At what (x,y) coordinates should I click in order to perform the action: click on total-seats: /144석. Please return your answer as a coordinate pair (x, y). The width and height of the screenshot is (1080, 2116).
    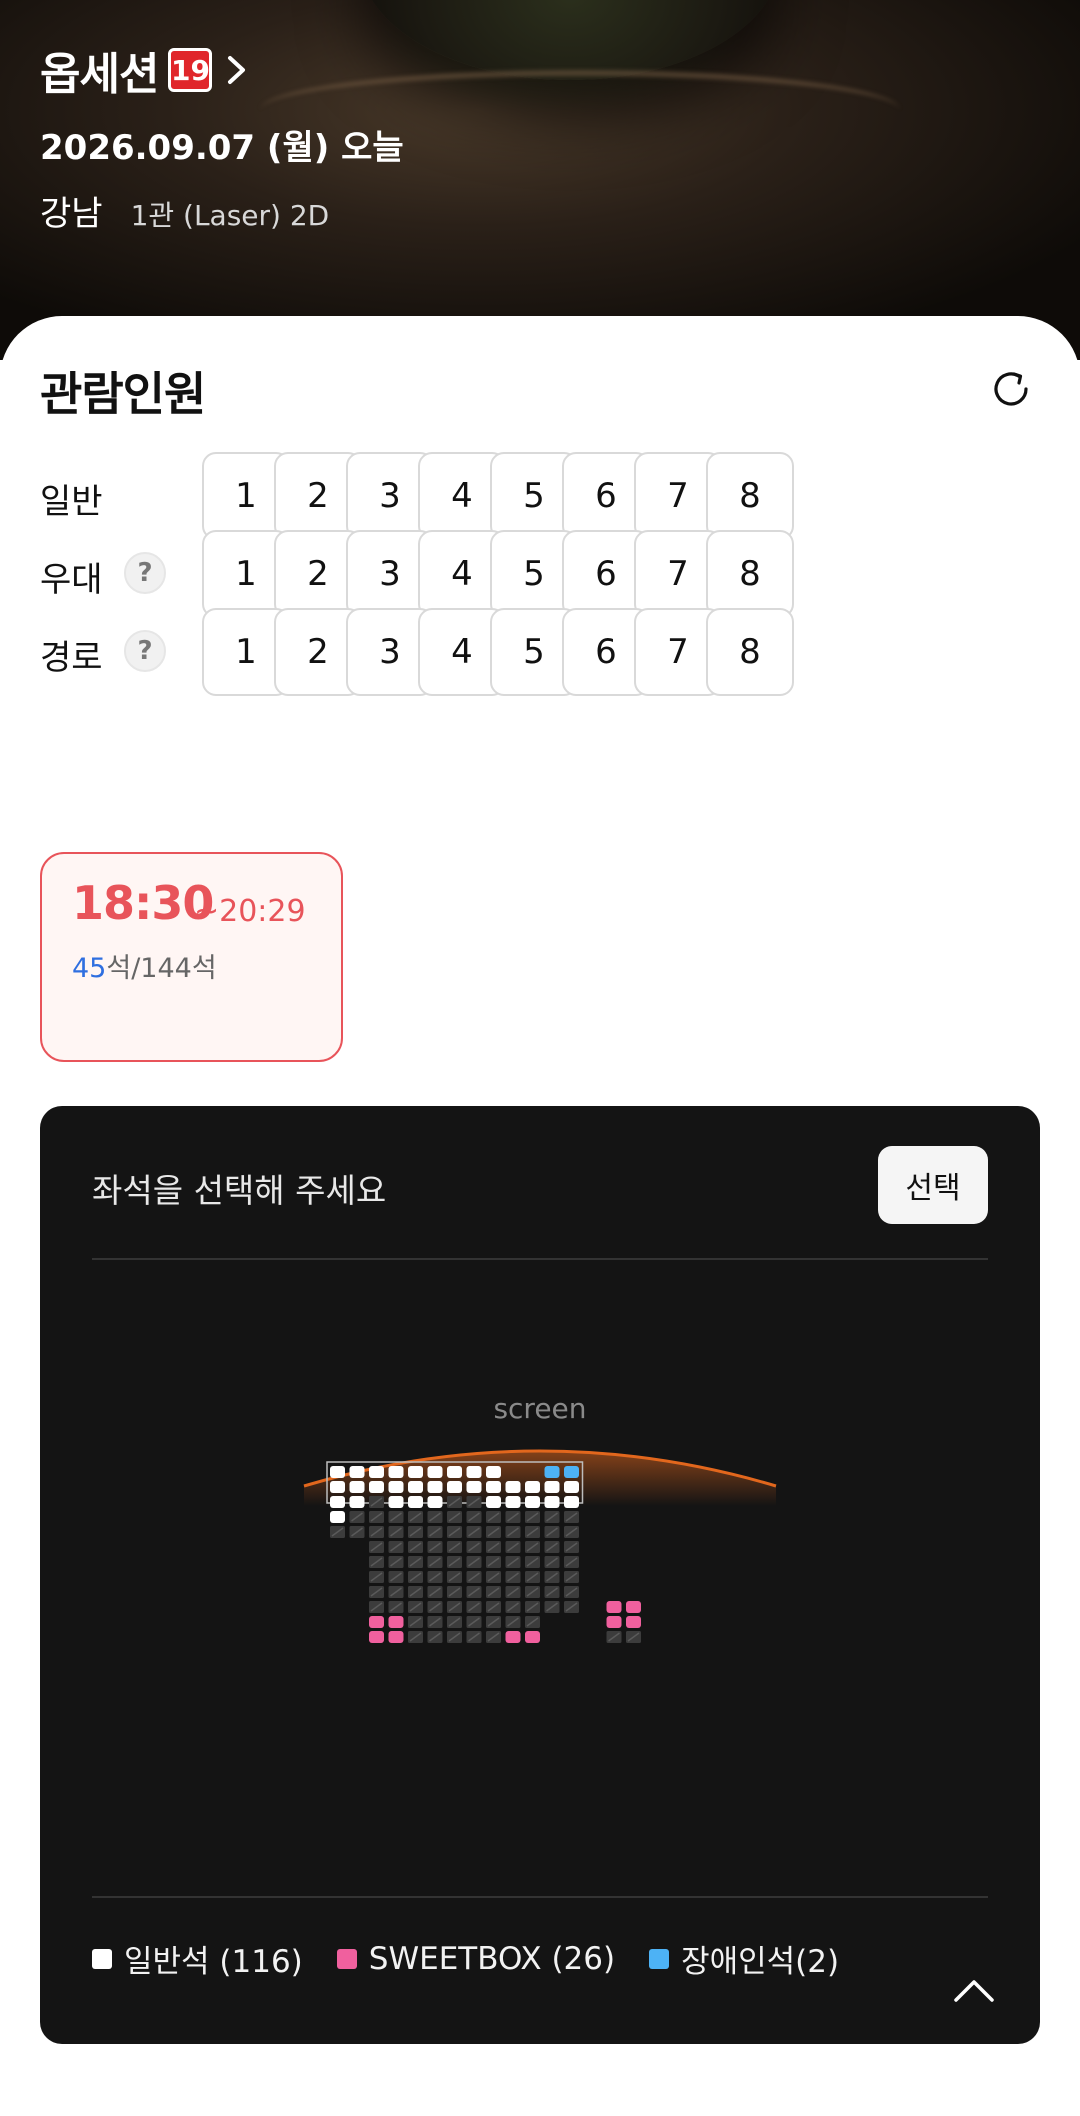
    Looking at the image, I should click on (174, 968).